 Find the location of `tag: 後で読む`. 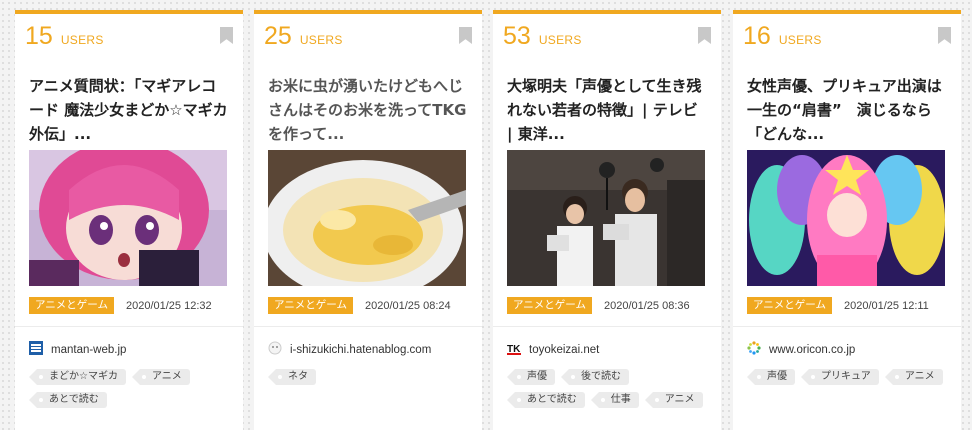

tag: 後で読む is located at coordinates (595, 377).